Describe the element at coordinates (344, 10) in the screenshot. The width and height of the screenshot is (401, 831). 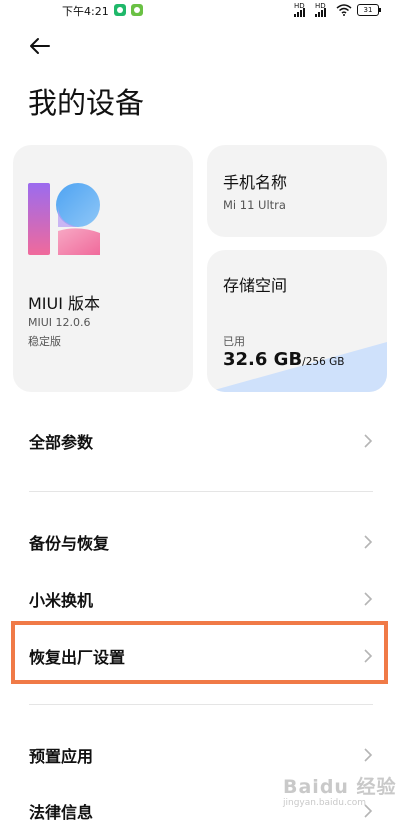
I see `wifi-icon` at that location.